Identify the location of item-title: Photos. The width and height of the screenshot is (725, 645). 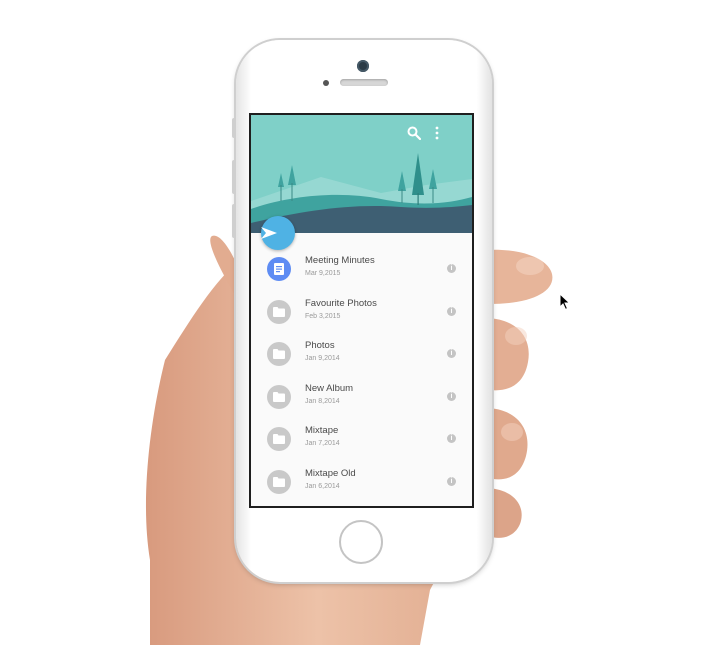
(320, 346).